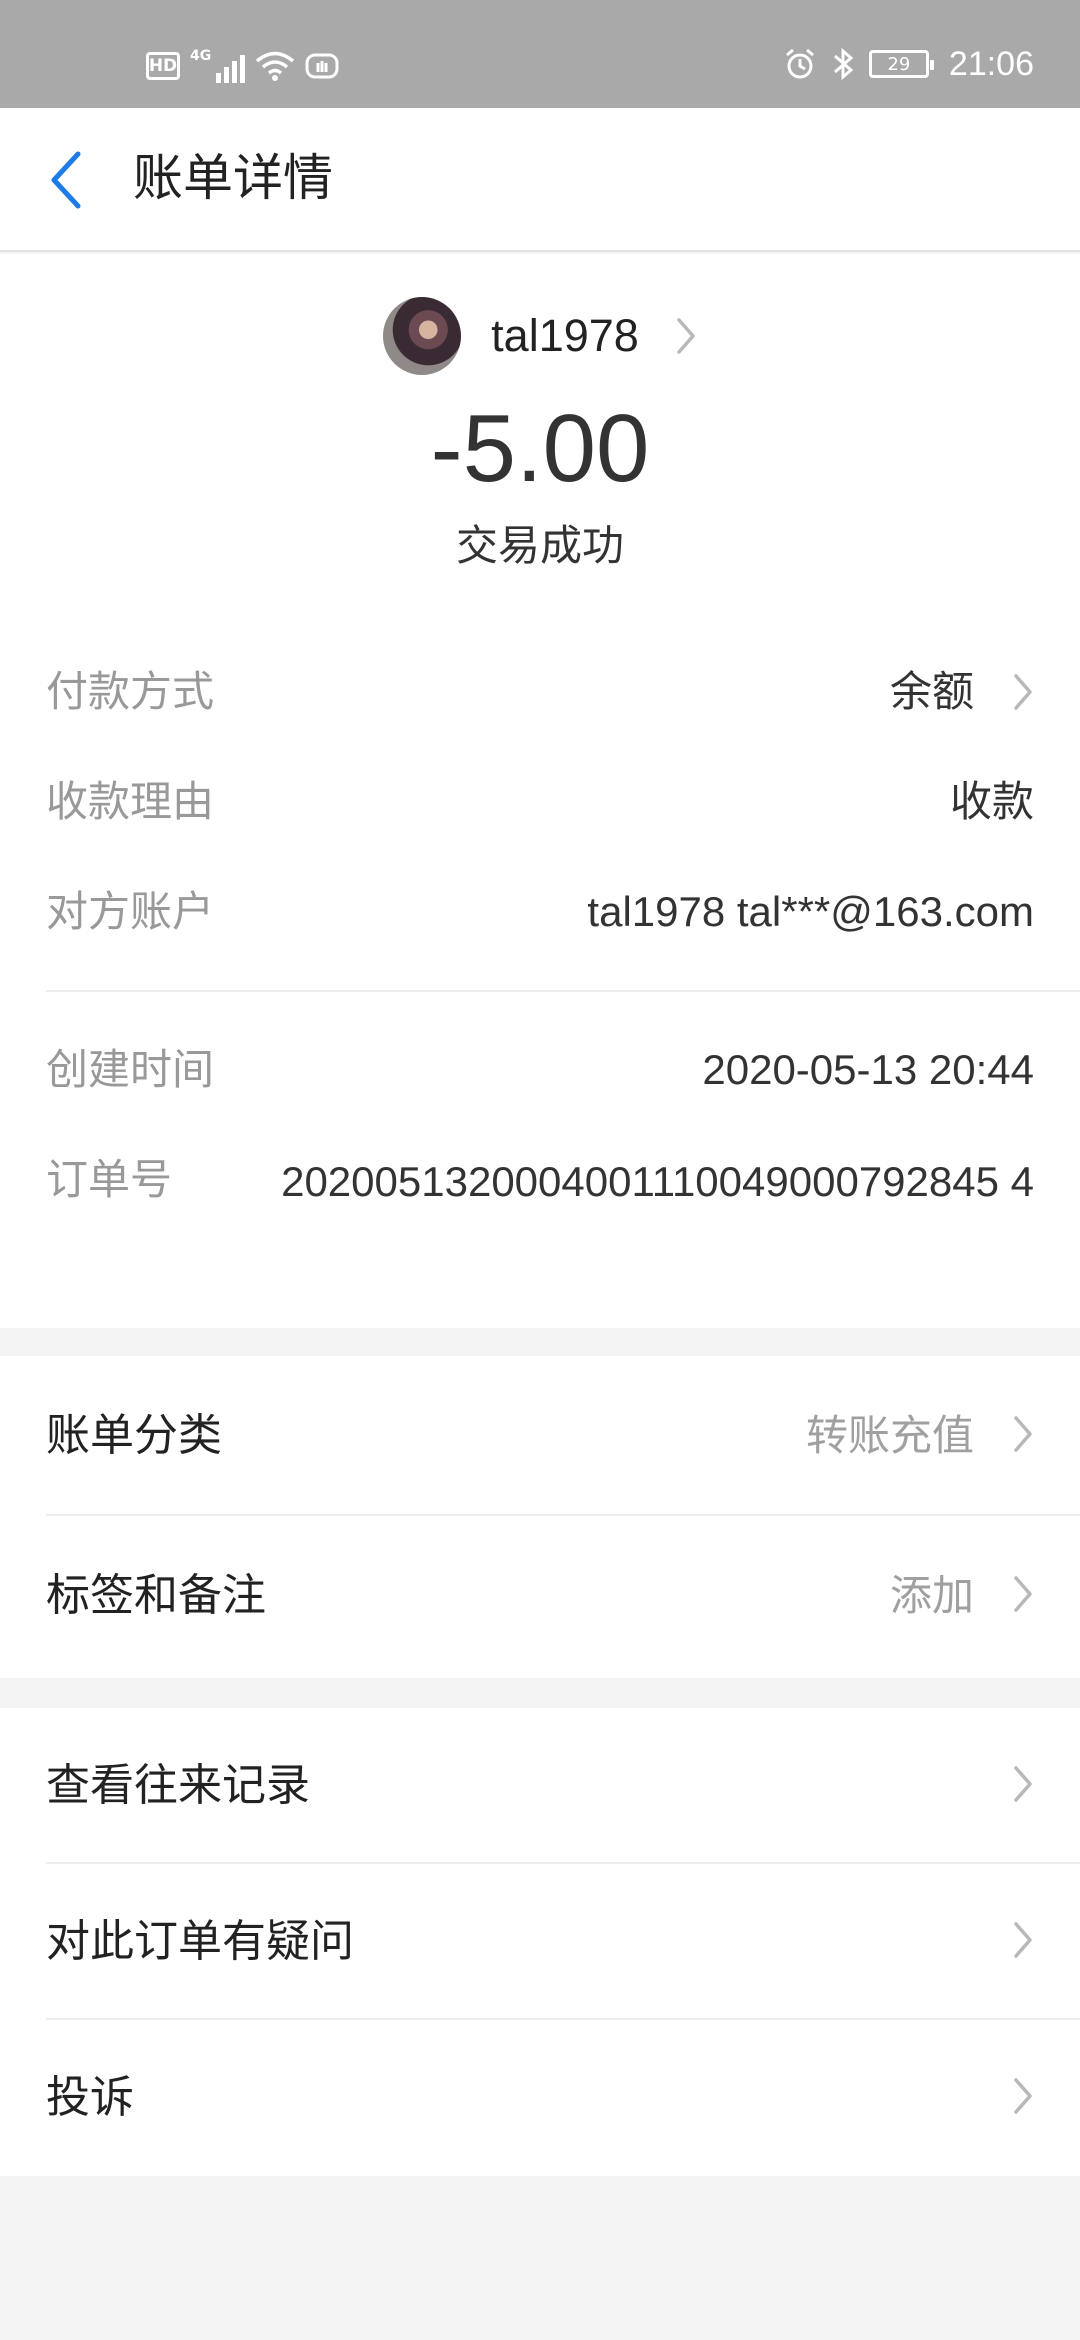 This screenshot has width=1080, height=2340. I want to click on transaction-status: 交易成功, so click(539, 545).